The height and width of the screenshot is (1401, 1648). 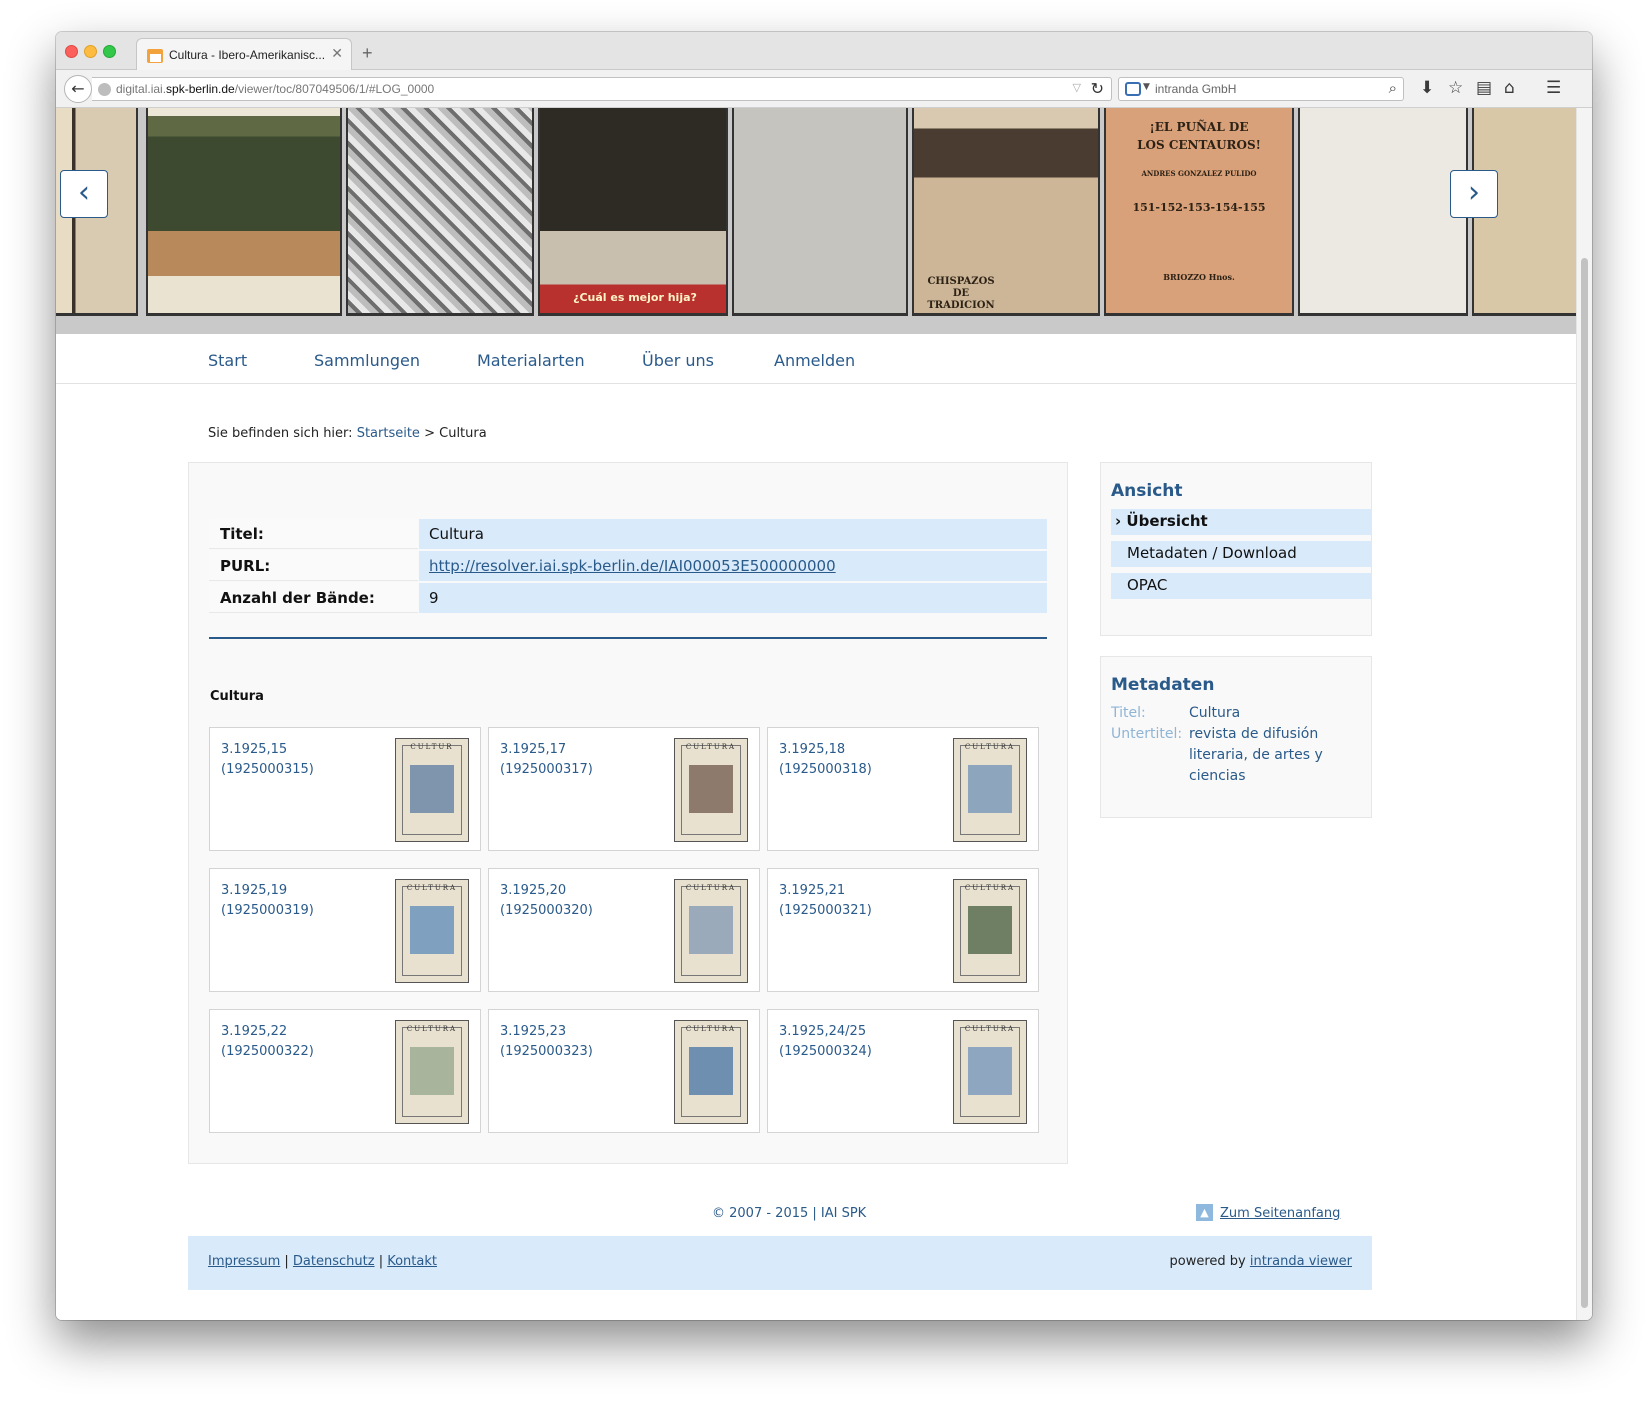 I want to click on volume-card: 3.1925,21 (1925000321) CULTURA, so click(x=903, y=930).